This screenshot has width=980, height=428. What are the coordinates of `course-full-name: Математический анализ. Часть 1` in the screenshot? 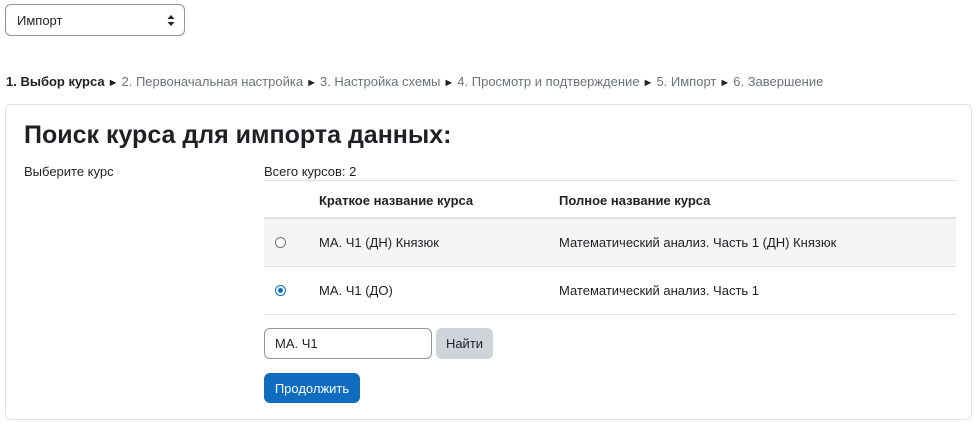 It's located at (659, 290).